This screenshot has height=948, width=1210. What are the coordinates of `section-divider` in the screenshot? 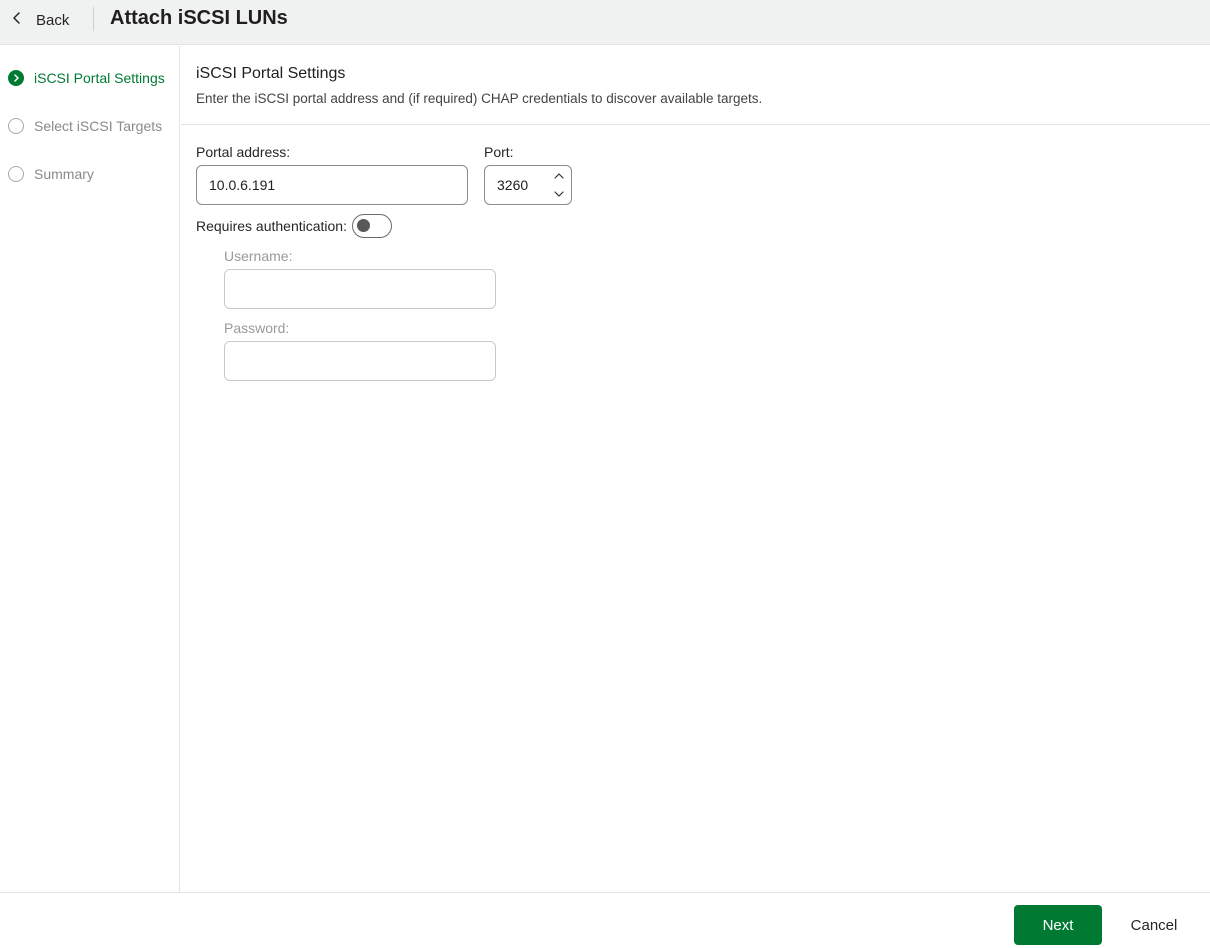 It's located at (695, 124).